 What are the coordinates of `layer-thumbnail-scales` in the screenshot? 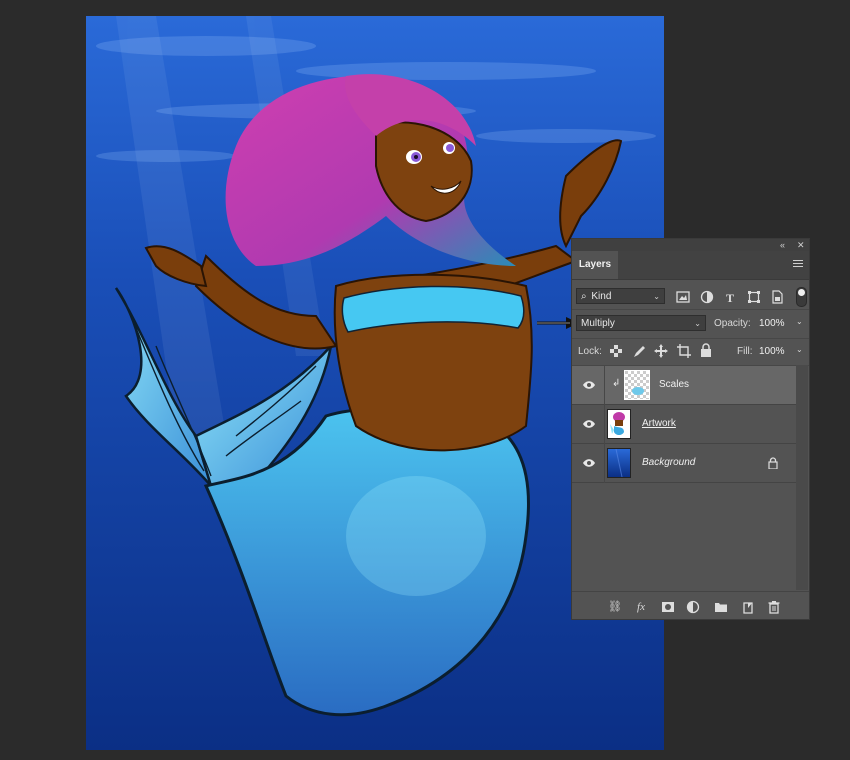 It's located at (637, 385).